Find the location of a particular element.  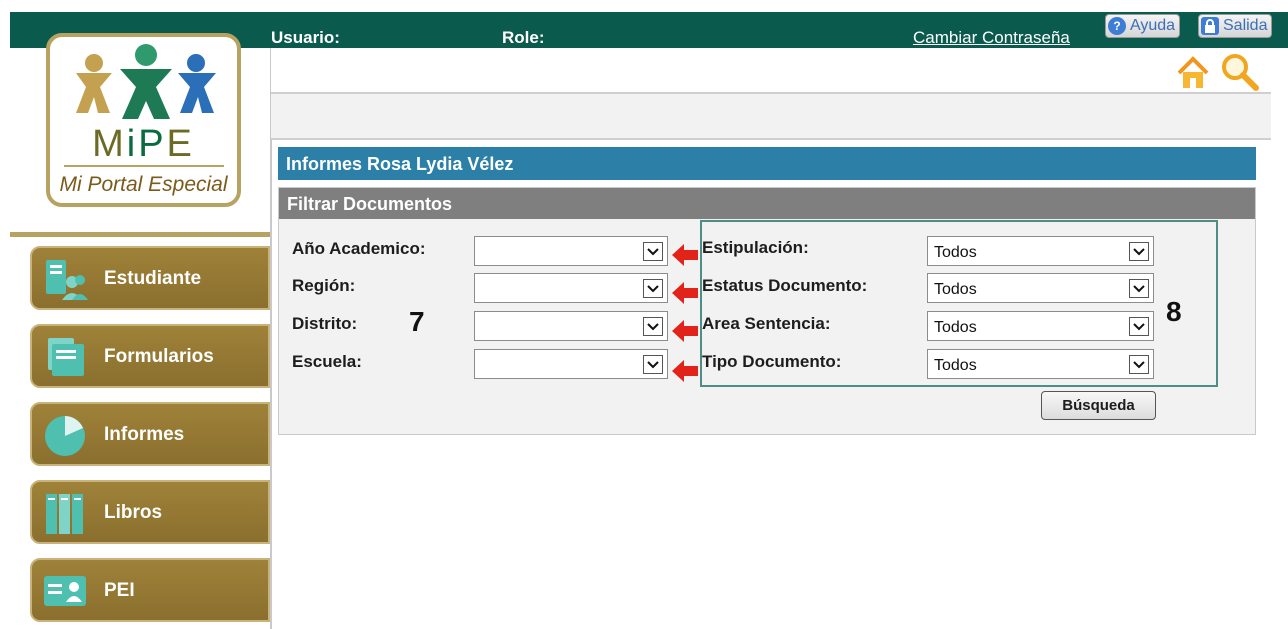

sidebar-item-libros: Libros is located at coordinates (150, 512).